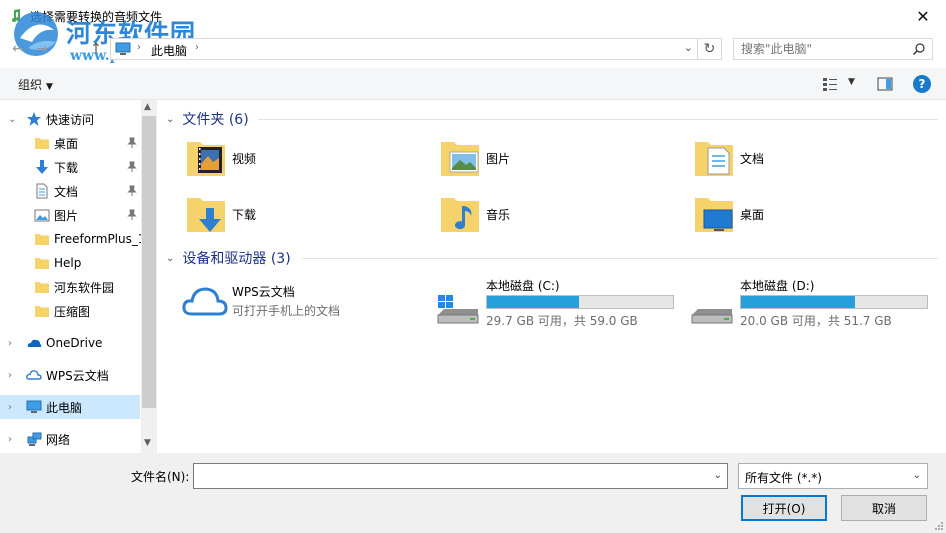  I want to click on folder-tile-documents: 文档, so click(814, 163).